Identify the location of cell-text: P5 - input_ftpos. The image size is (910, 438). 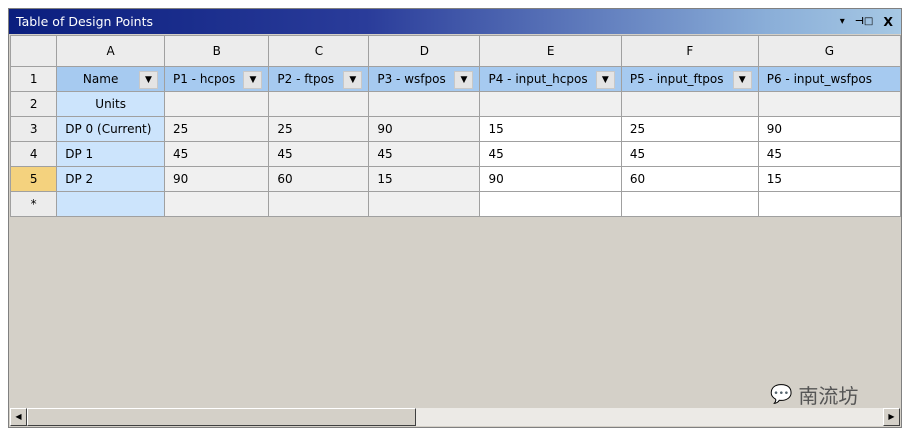
(676, 79).